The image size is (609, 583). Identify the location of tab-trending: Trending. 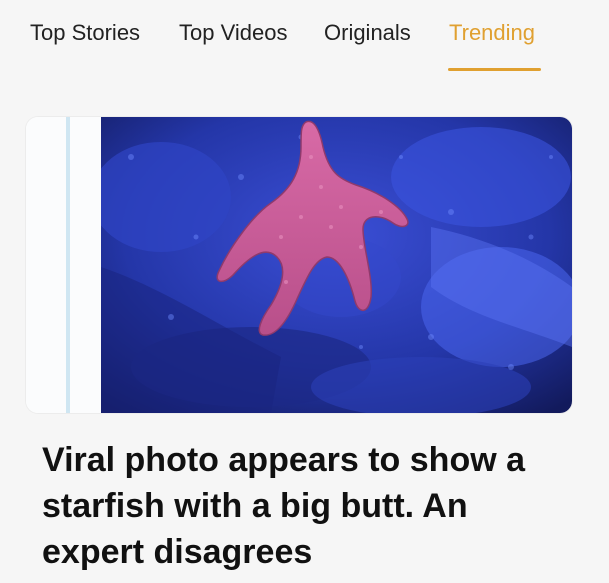
(492, 33).